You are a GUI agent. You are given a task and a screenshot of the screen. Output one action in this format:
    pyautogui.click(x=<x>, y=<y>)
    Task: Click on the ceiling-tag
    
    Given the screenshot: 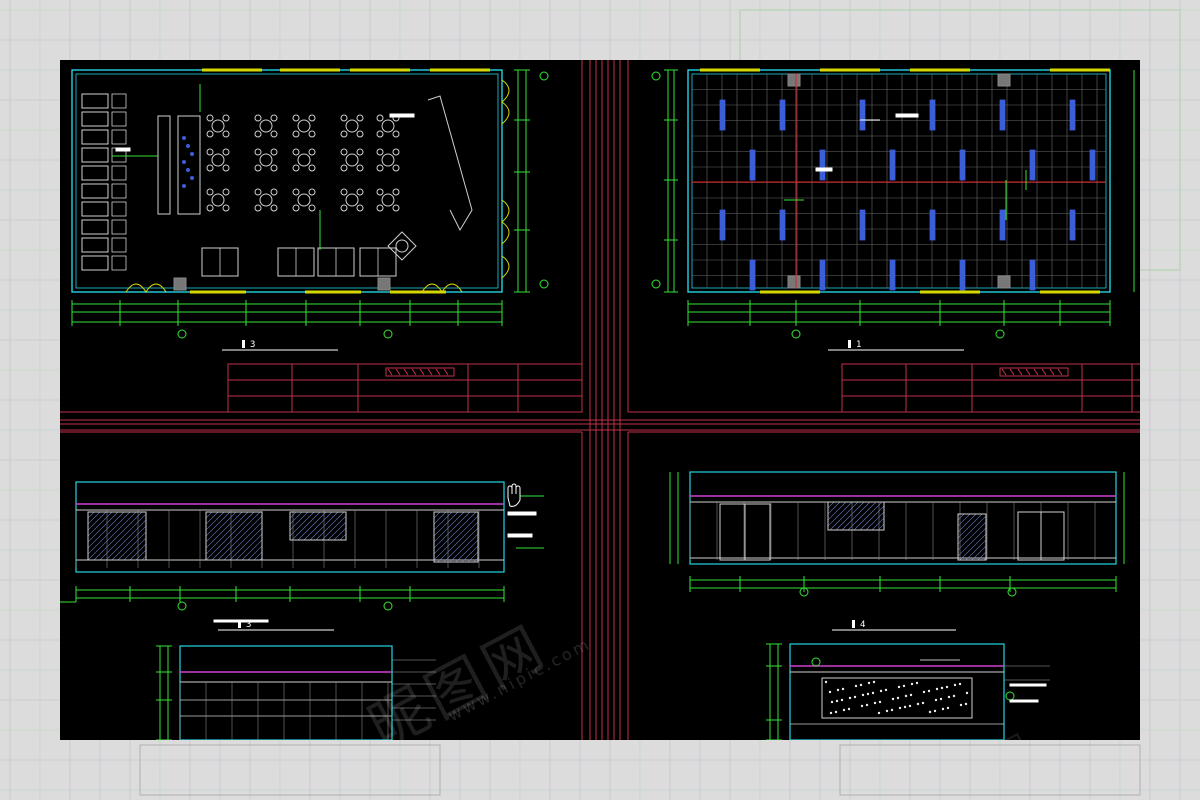 What is the action you would take?
    pyautogui.click(x=824, y=169)
    